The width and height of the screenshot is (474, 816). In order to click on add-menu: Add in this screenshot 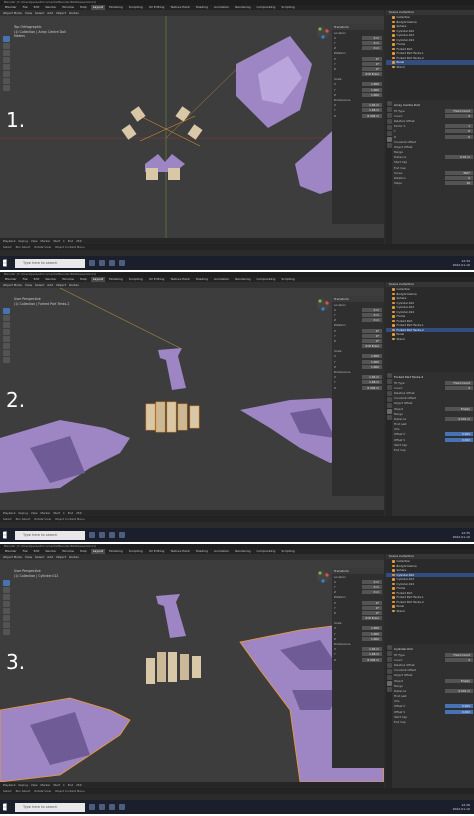, I will do `click(50, 285)`.